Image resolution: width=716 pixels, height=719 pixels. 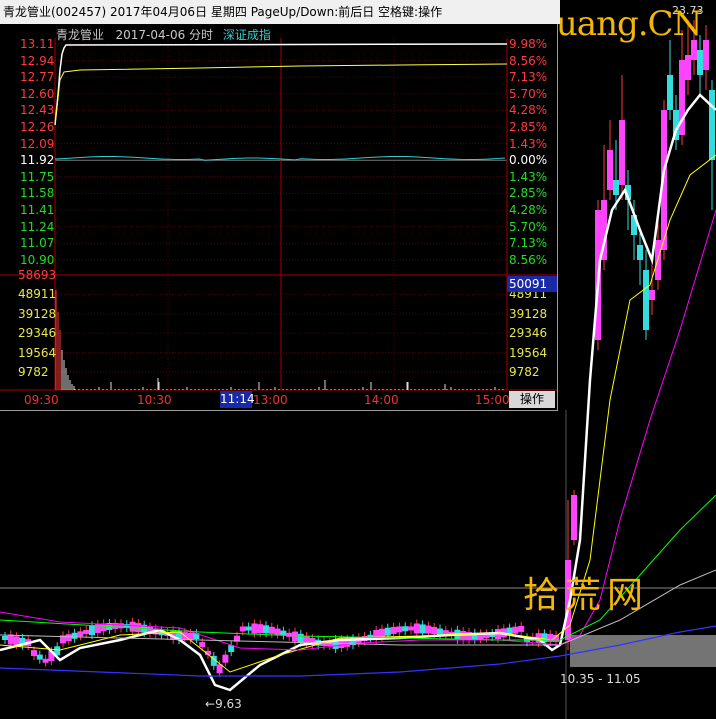 What do you see at coordinates (37, 259) in the screenshot?
I see `price-level-label: 10.90` at bounding box center [37, 259].